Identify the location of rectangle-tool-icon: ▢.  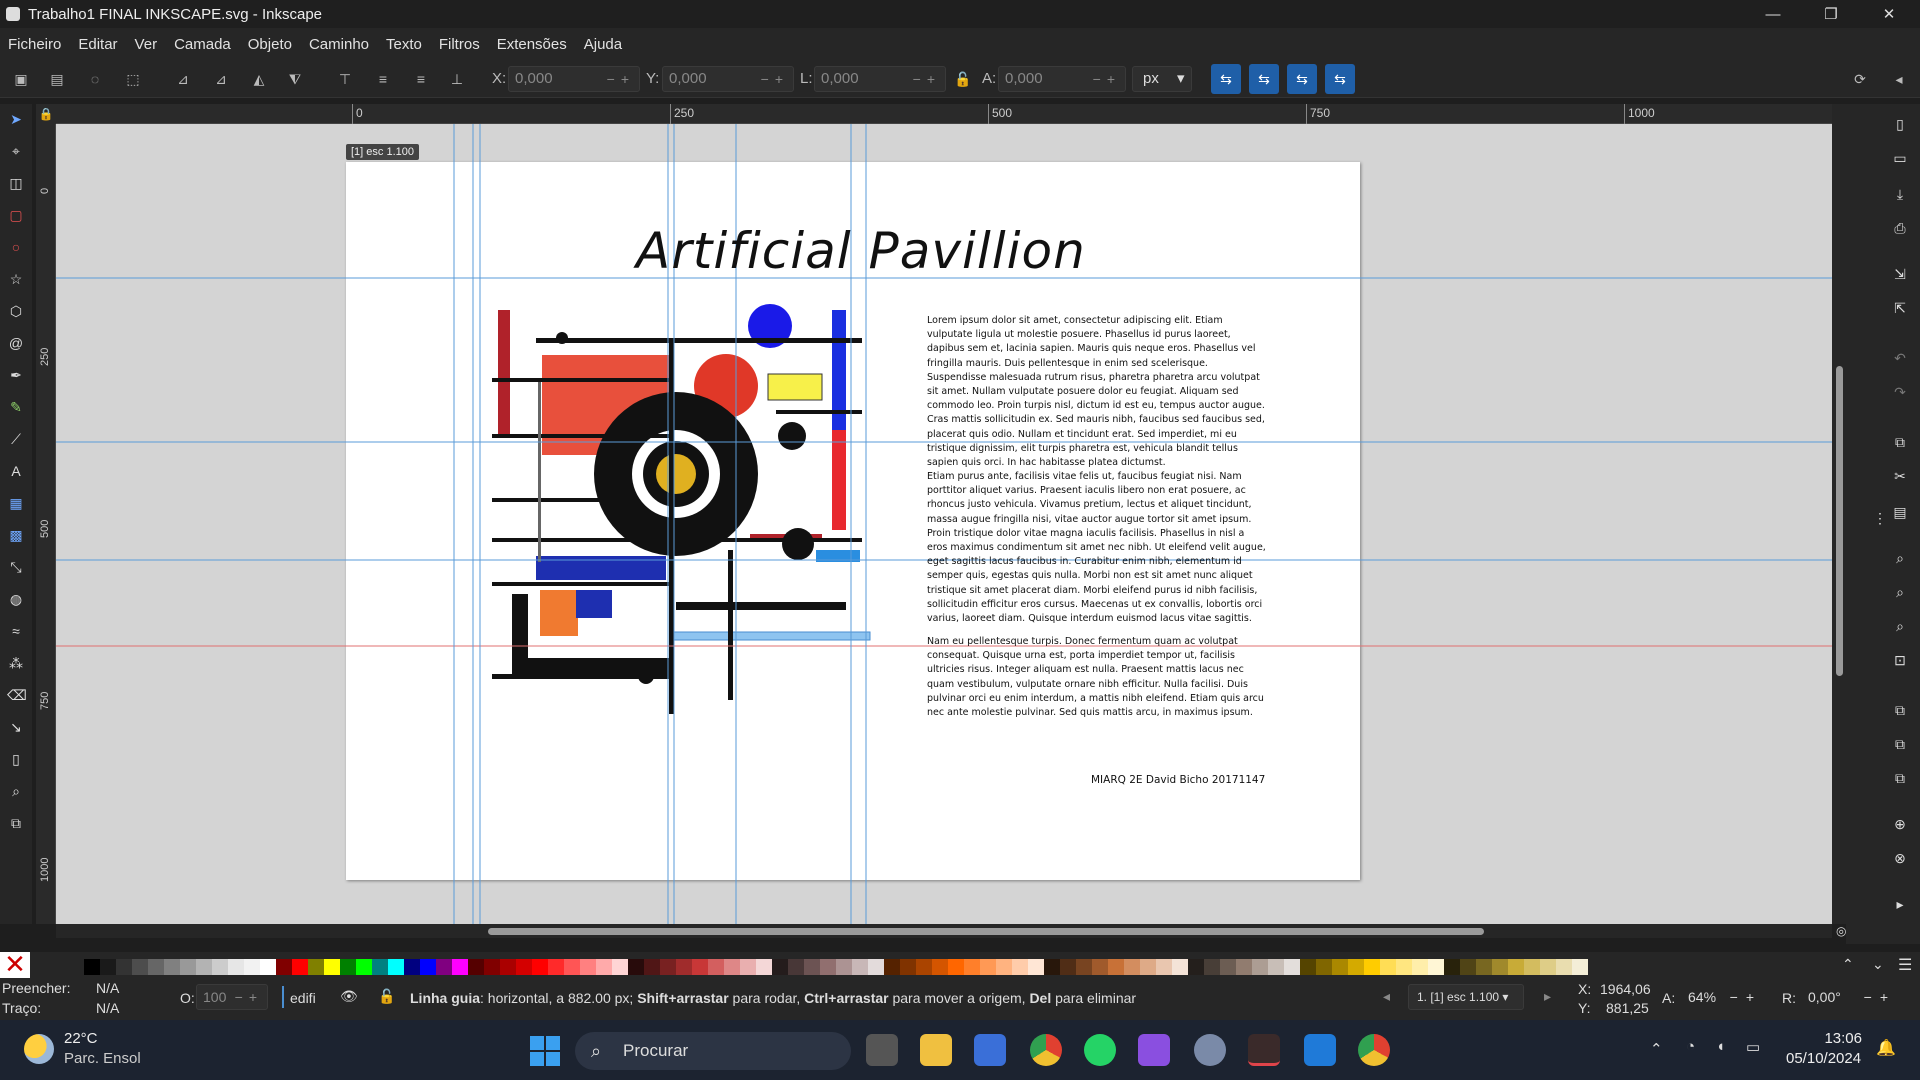
(16, 215).